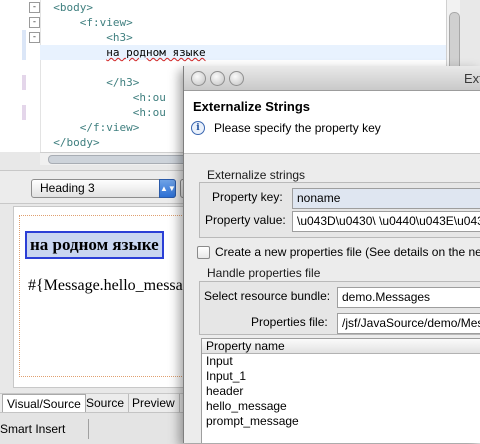 The width and height of the screenshot is (480, 444). I want to click on code-tag: <body>, so click(73, 7).